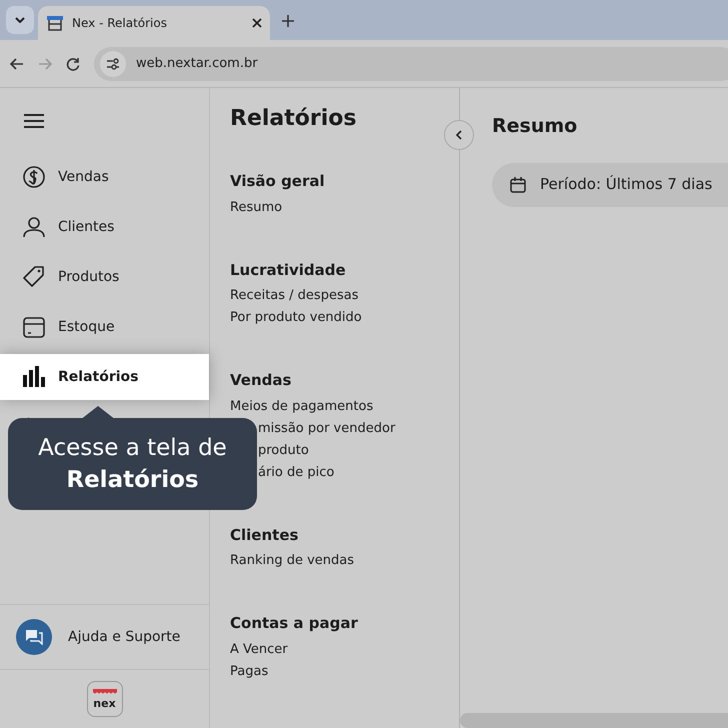 The width and height of the screenshot is (728, 728). What do you see at coordinates (535, 126) in the screenshot?
I see `summary-title: Resumo` at bounding box center [535, 126].